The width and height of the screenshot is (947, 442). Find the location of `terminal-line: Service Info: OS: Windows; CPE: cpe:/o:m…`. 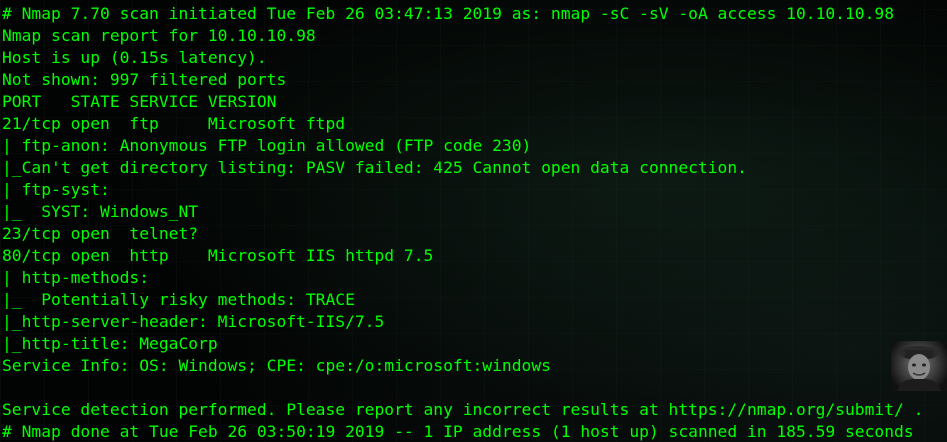

terminal-line: Service Info: OS: Windows; CPE: cpe:/o:m… is located at coordinates (276, 365).